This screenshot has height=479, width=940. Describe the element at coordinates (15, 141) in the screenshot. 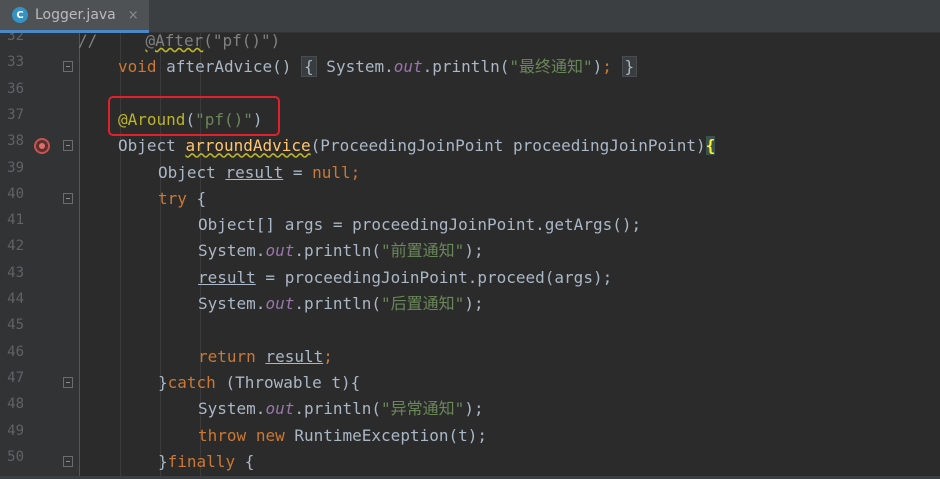

I see `line-number: 38` at that location.